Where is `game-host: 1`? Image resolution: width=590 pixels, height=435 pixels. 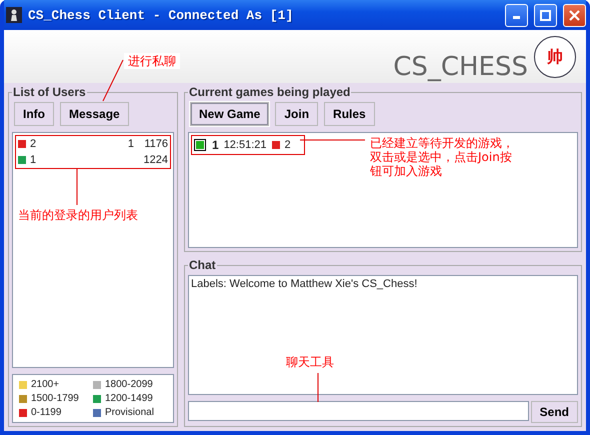
game-host: 1 is located at coordinates (215, 145).